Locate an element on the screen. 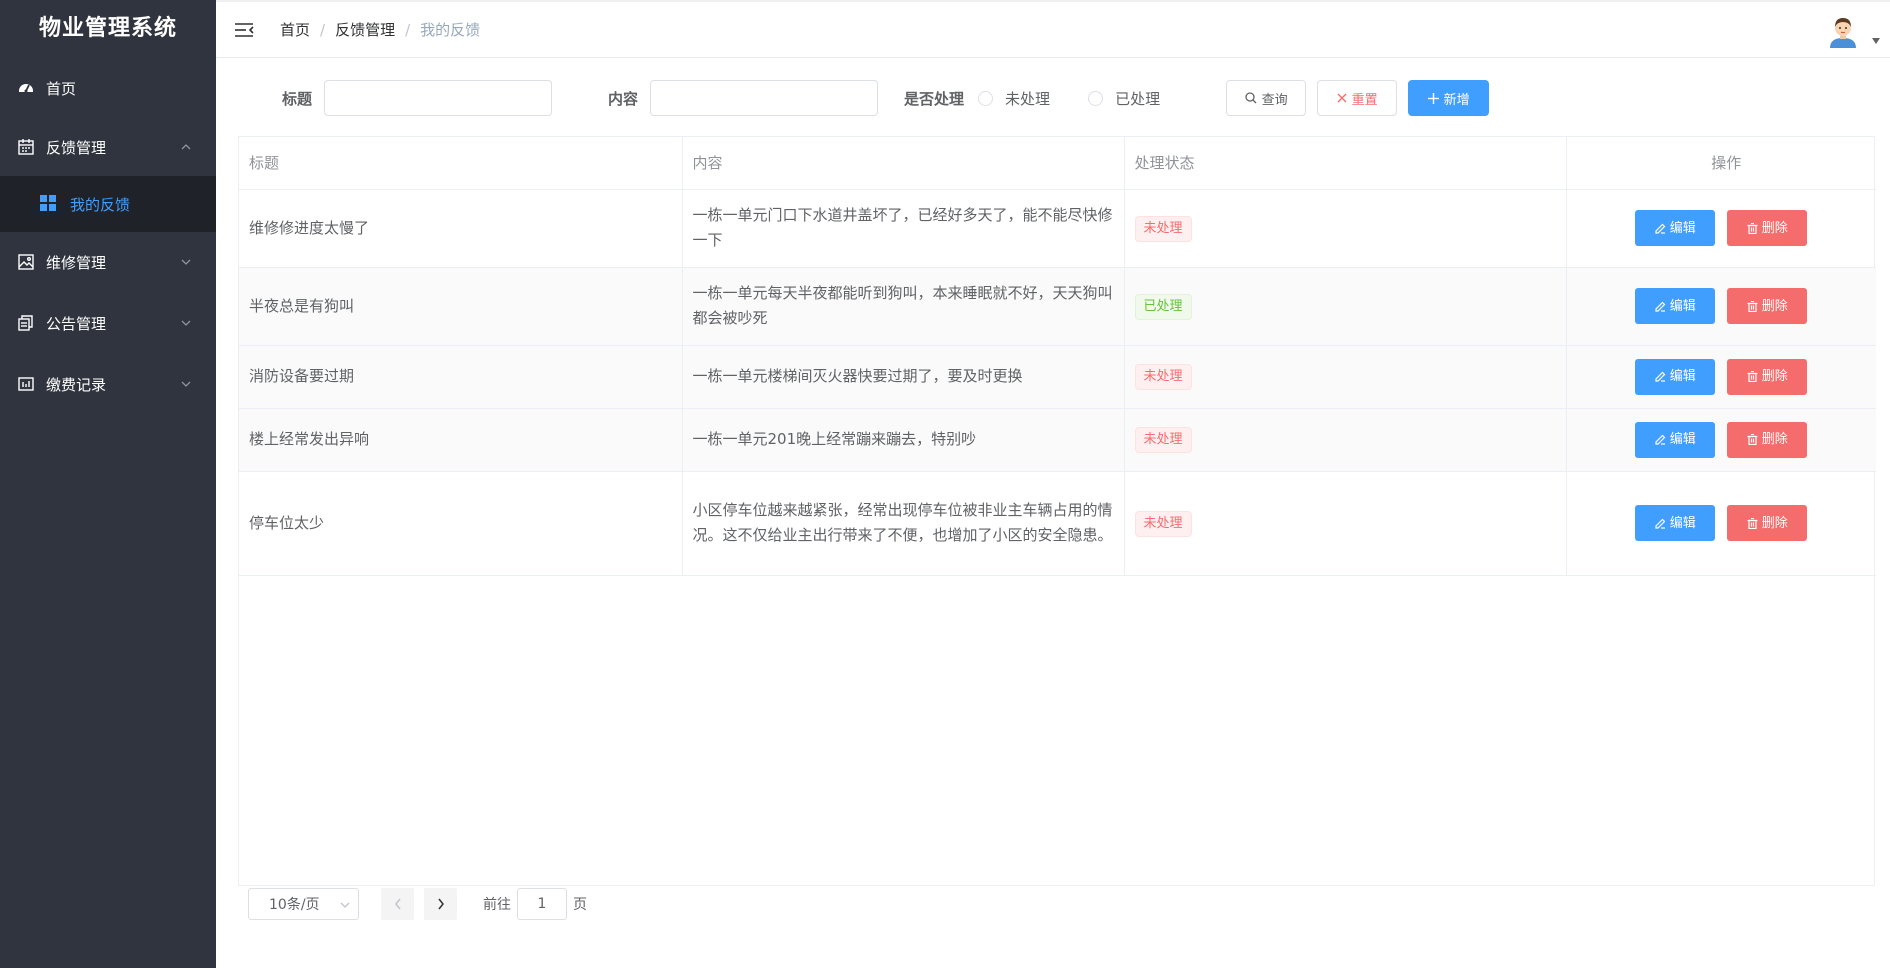 This screenshot has width=1890, height=968. sidebar-item-repair: 维修管理 is located at coordinates (108, 262).